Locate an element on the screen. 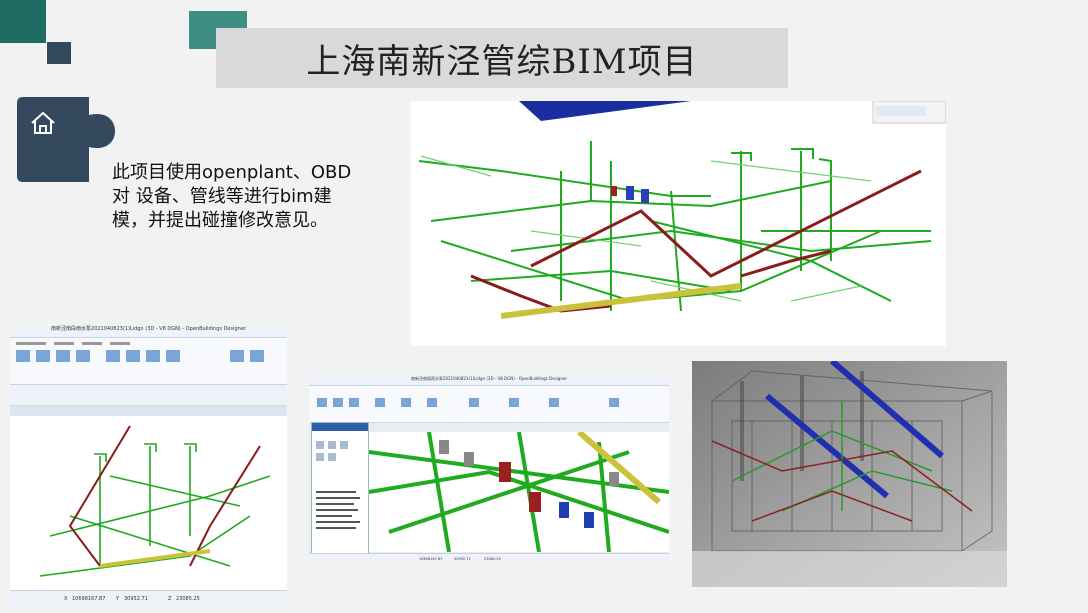  coord-x-label: X is located at coordinates (66, 599).